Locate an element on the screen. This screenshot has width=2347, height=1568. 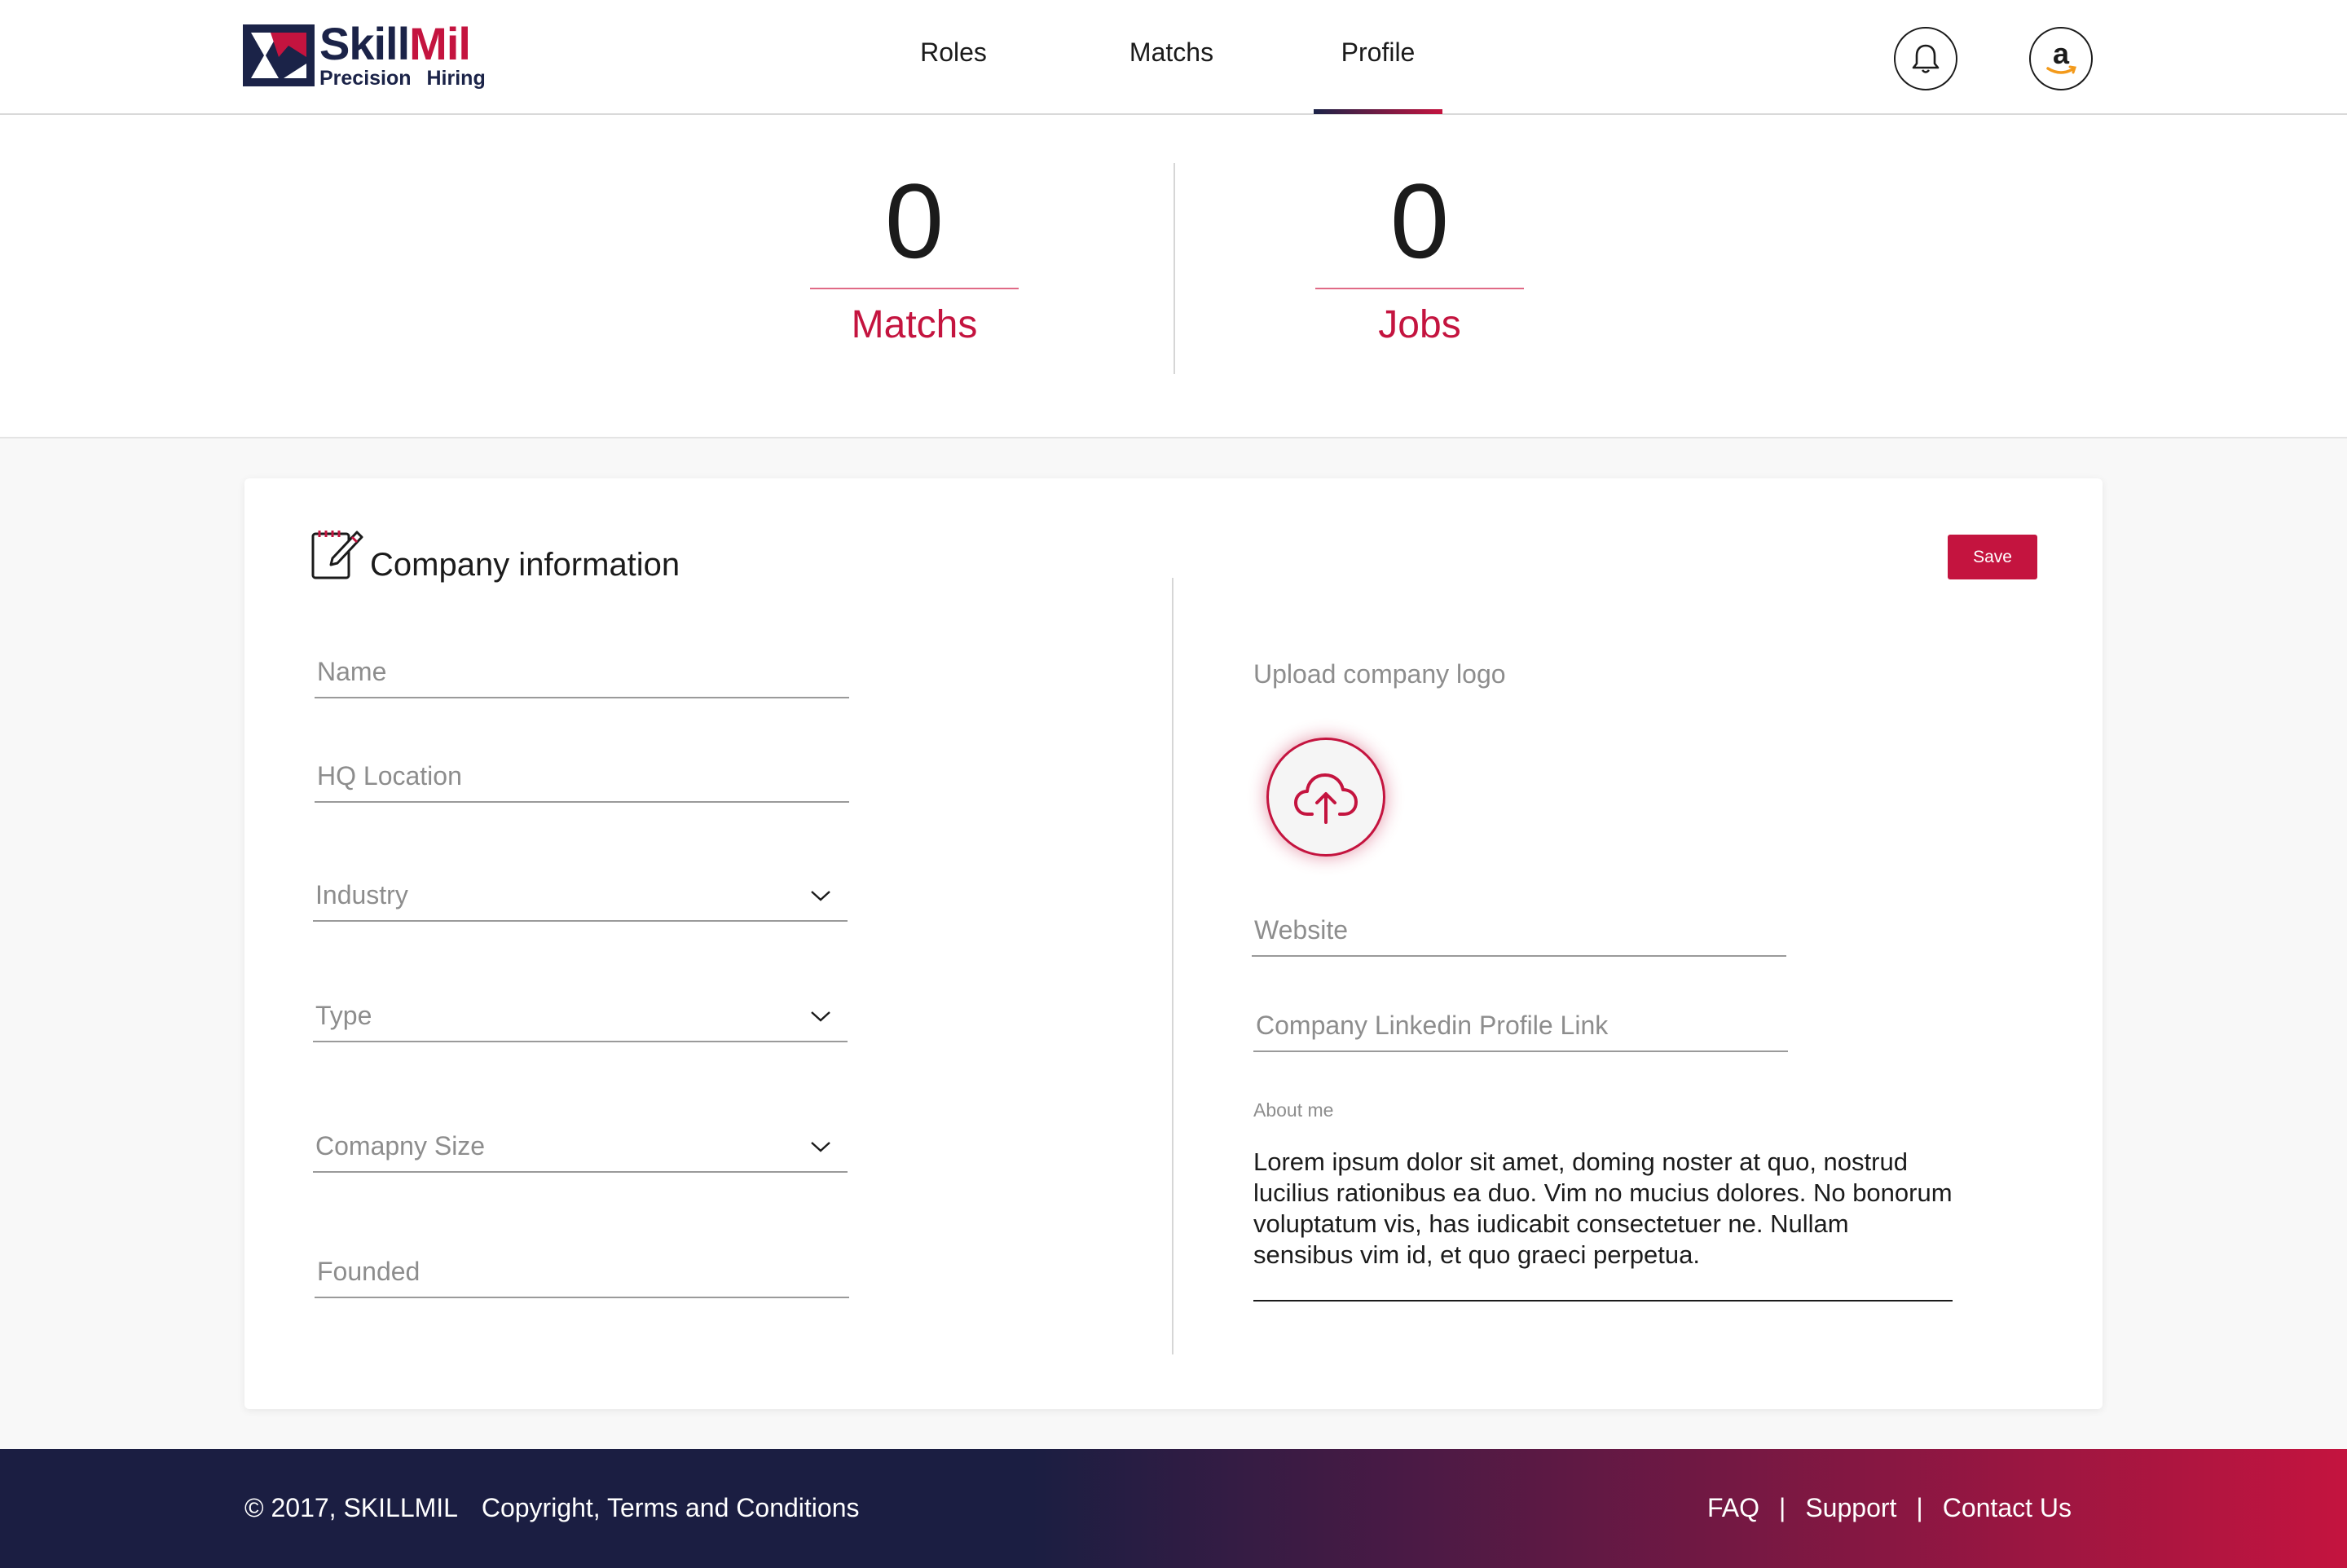
skillmil-logo: SkillMil Precision Hiring is located at coordinates (365, 54).